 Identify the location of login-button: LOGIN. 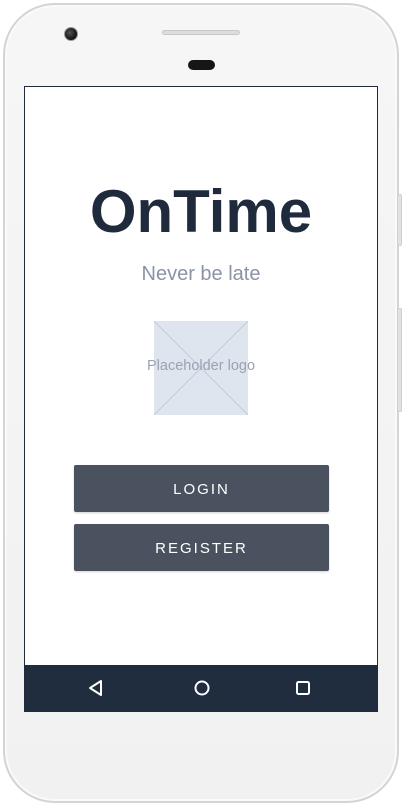
(201, 488).